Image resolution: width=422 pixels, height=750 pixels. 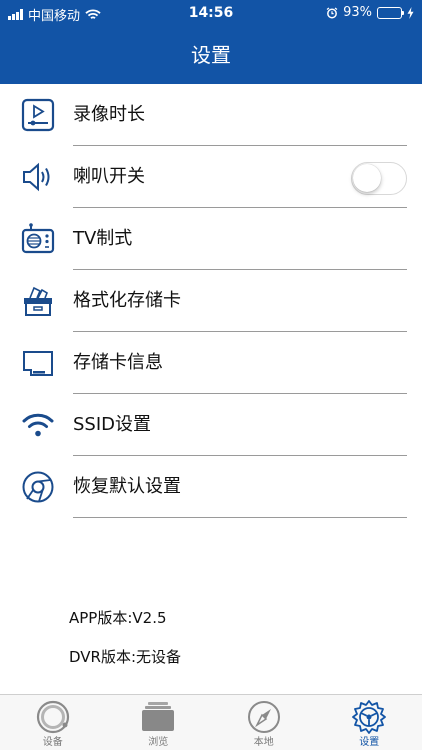 What do you see at coordinates (118, 618) in the screenshot?
I see `app-version: APP版本:V2.5` at bounding box center [118, 618].